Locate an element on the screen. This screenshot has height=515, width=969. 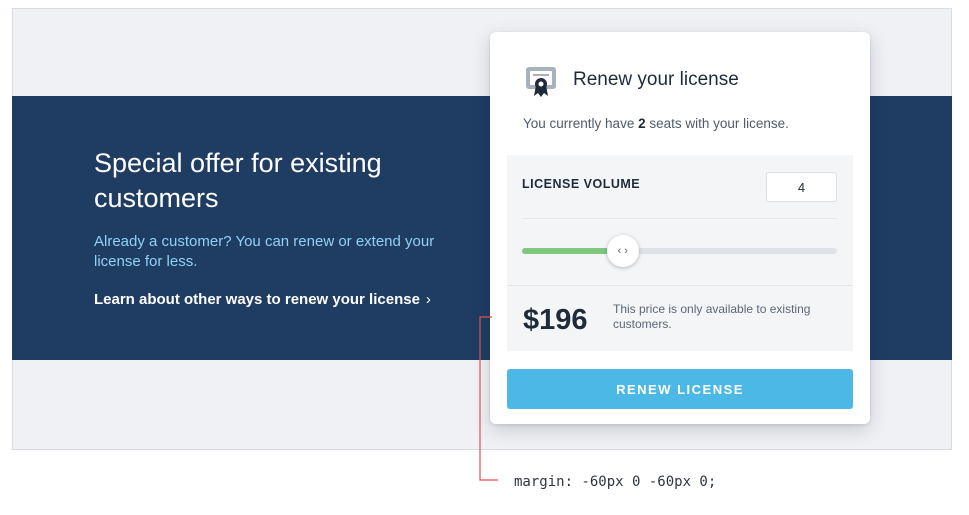
card-title: Renew your license is located at coordinates (656, 79).